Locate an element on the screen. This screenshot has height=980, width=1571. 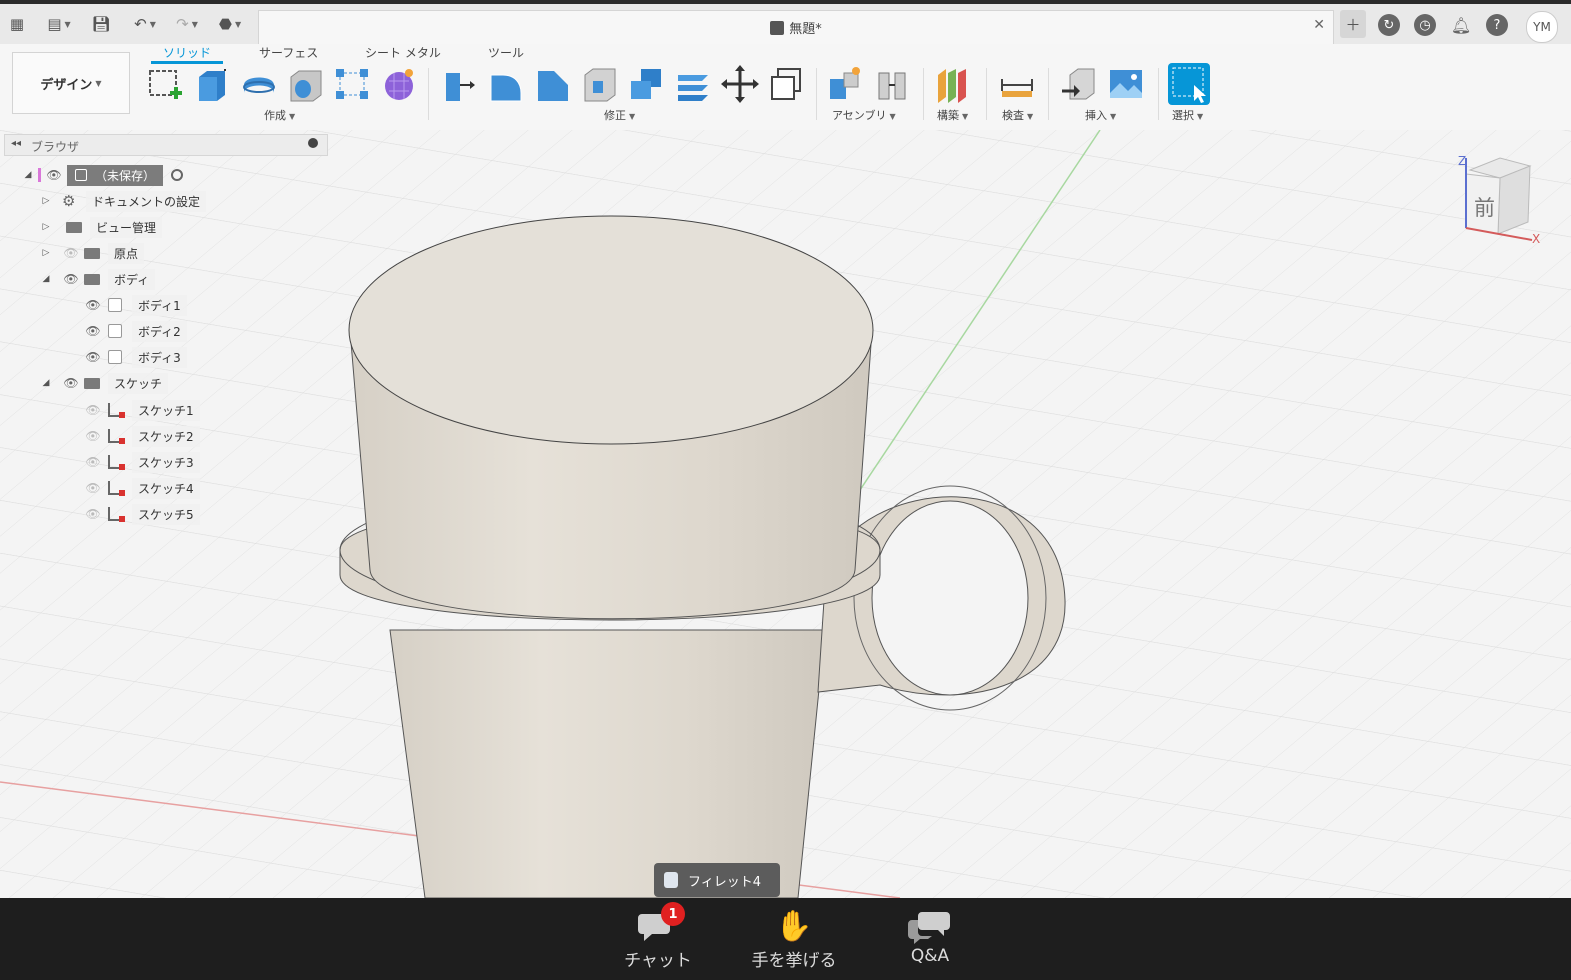
hole-icon is located at coordinates (306, 84).